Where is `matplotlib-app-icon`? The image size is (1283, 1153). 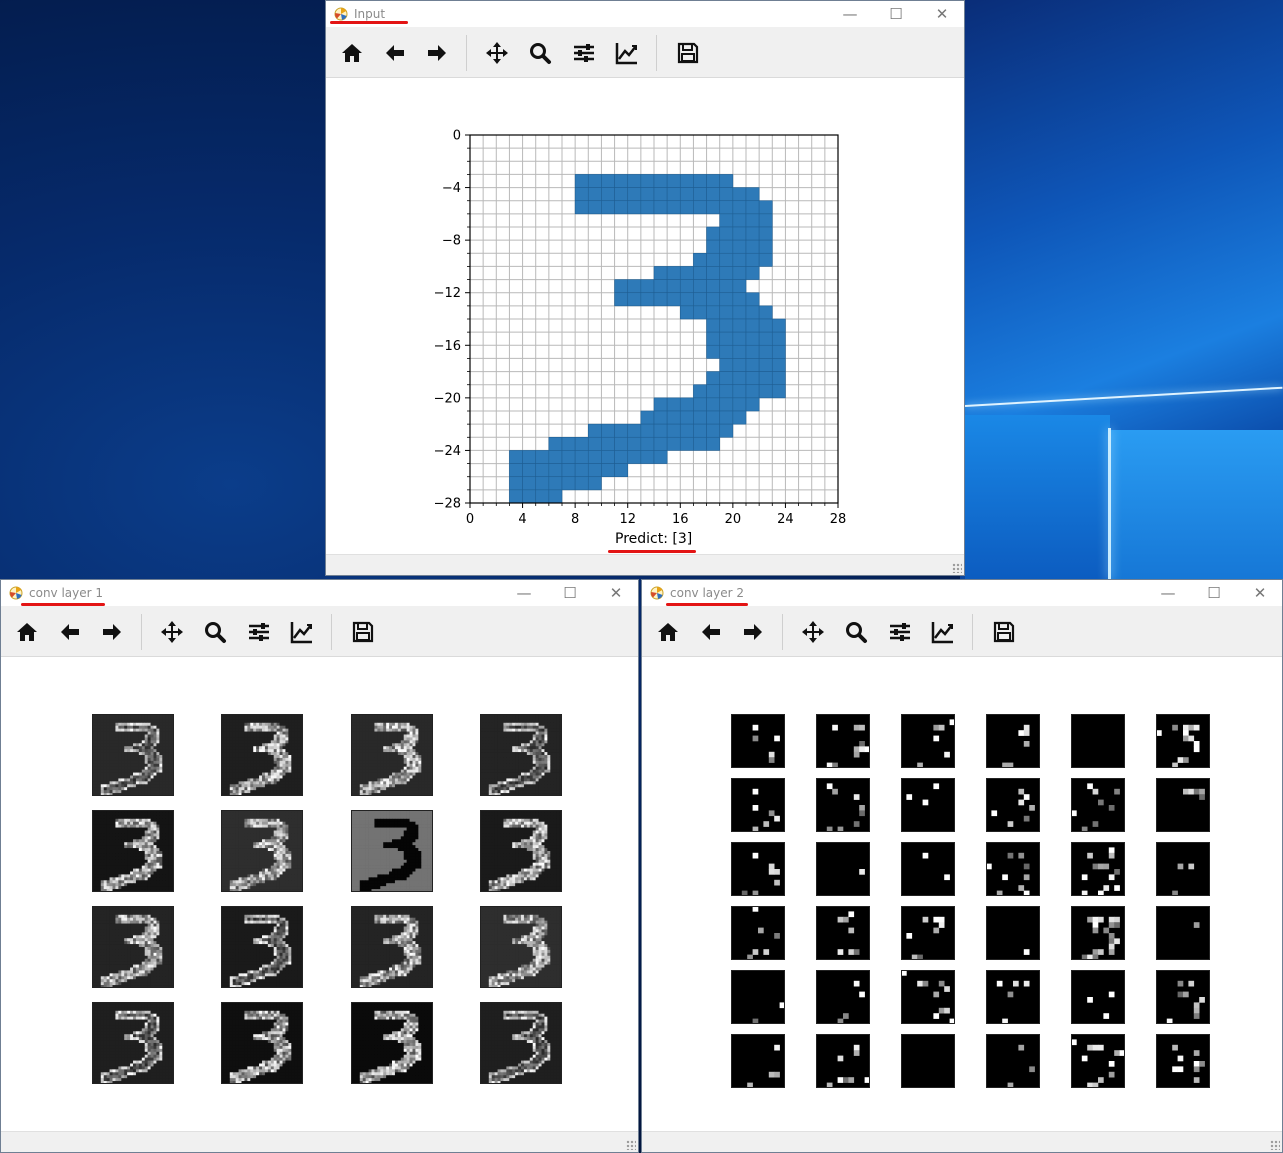
matplotlib-app-icon is located at coordinates (657, 593).